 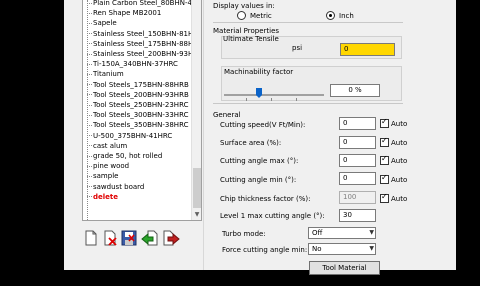 I want to click on chip-thickness-input: 100, so click(x=357, y=197).